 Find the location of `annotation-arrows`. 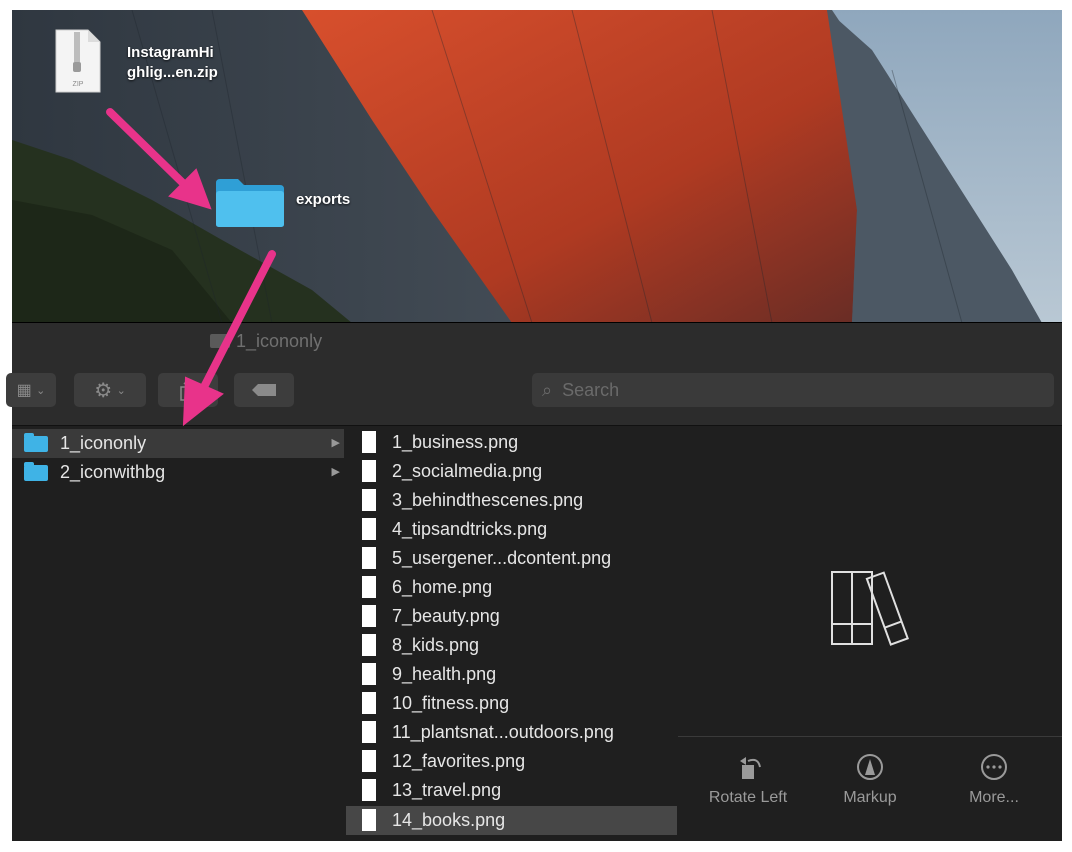

annotation-arrows is located at coordinates (191, 267).